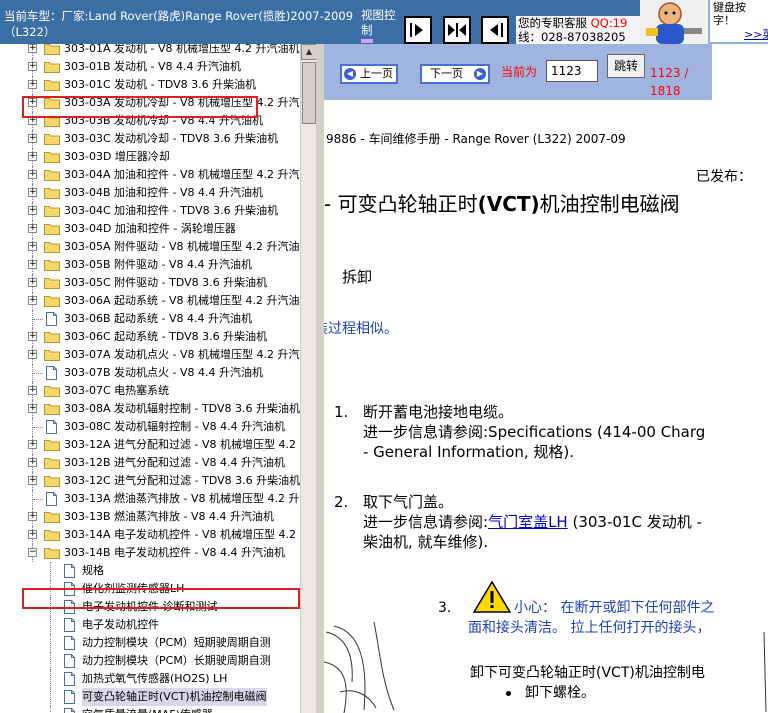 This screenshot has height=713, width=768. What do you see at coordinates (320, 378) in the screenshot?
I see `pane-splitter` at bounding box center [320, 378].